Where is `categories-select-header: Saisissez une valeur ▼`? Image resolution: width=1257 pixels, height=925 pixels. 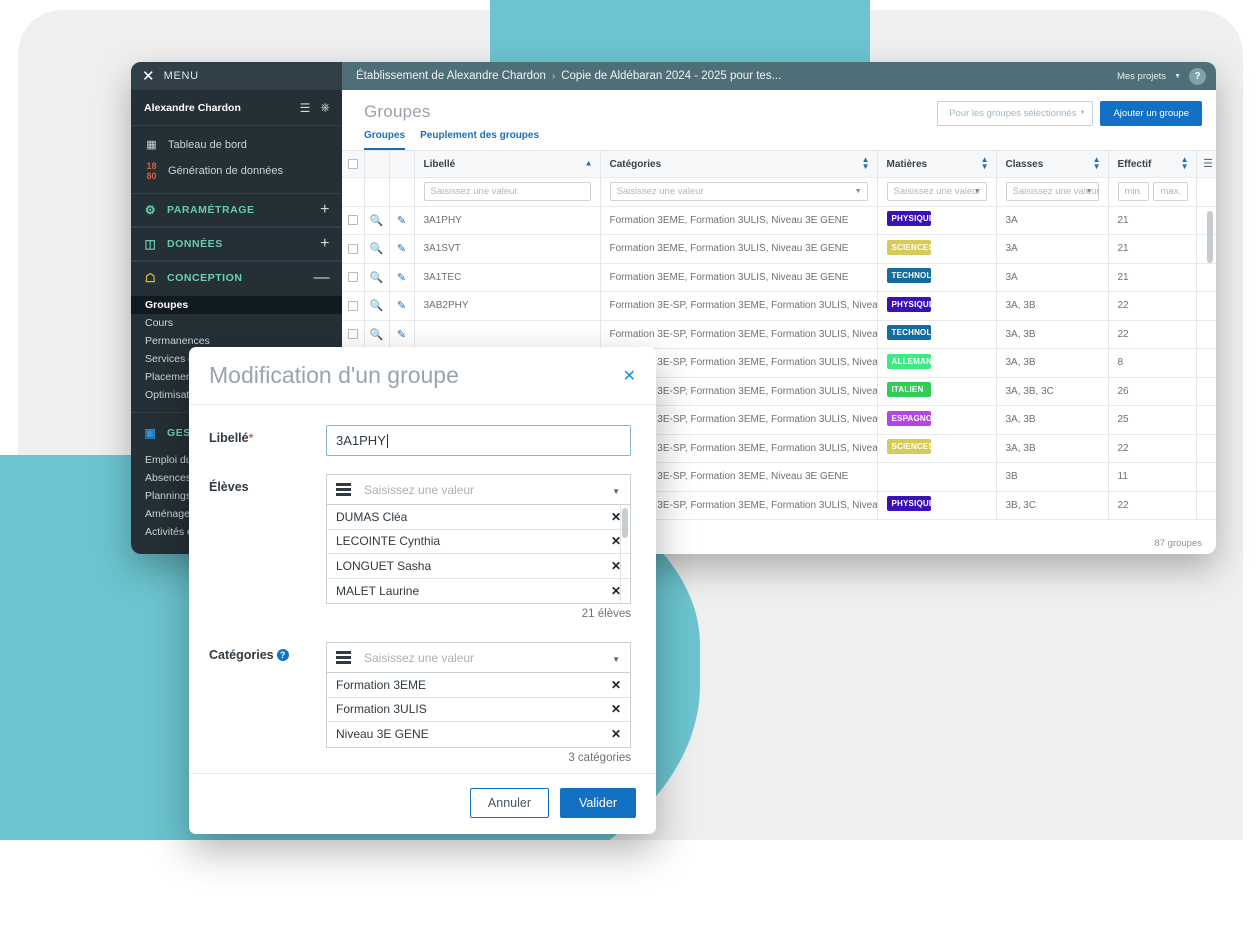 categories-select-header: Saisissez une valeur ▼ is located at coordinates (478, 657).